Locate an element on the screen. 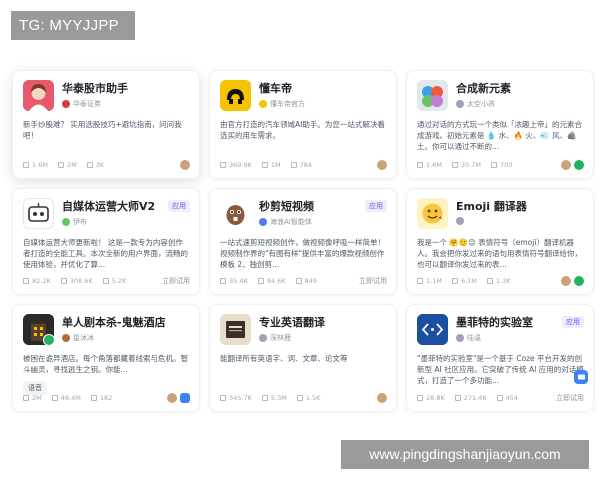 This screenshot has height=480, width=600. card-title: 墨菲特的实验室 is located at coordinates (494, 322).